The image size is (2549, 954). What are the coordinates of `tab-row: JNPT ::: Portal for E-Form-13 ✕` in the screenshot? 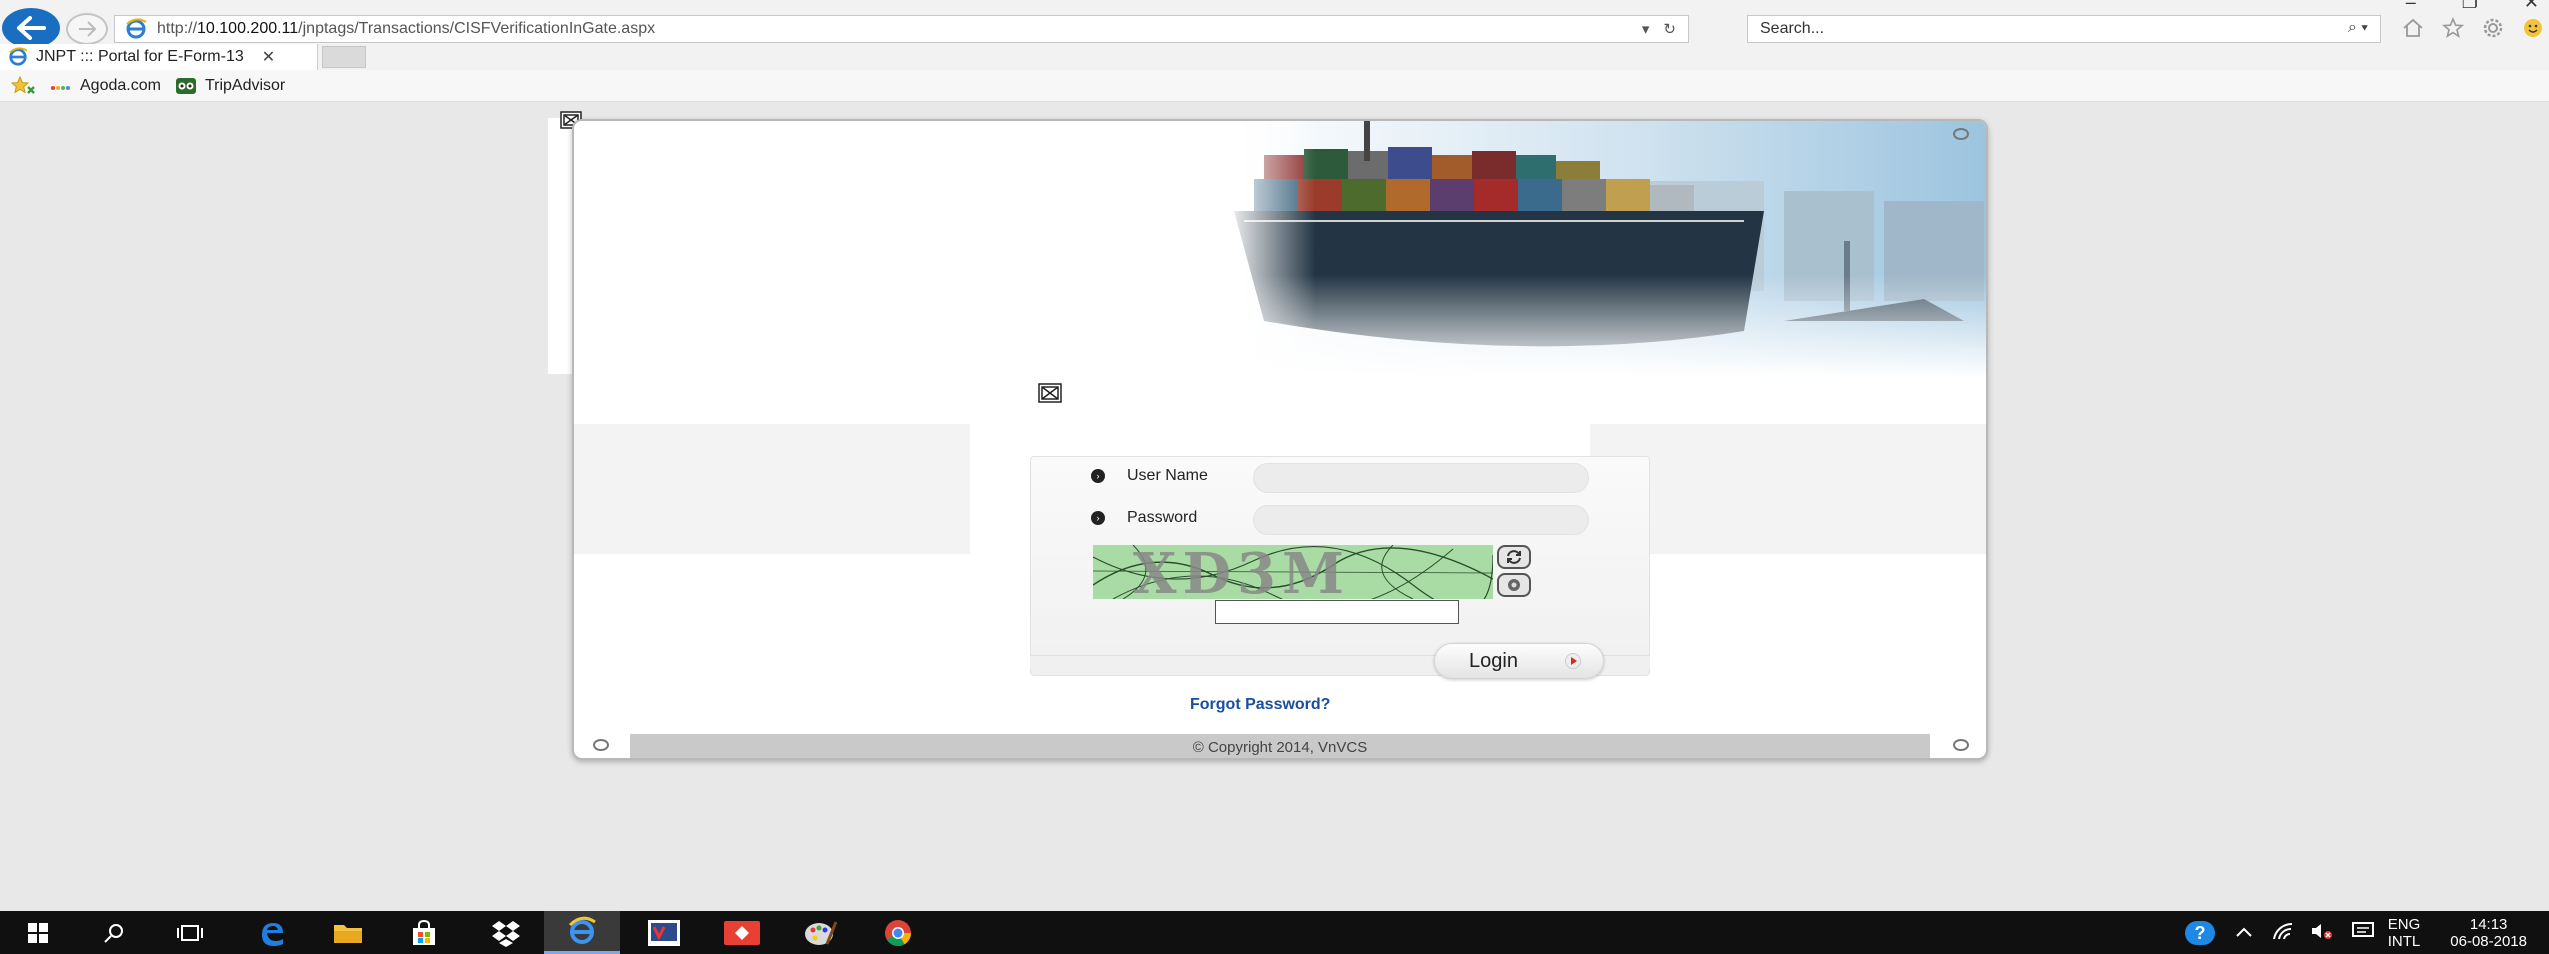 It's located at (1274, 57).